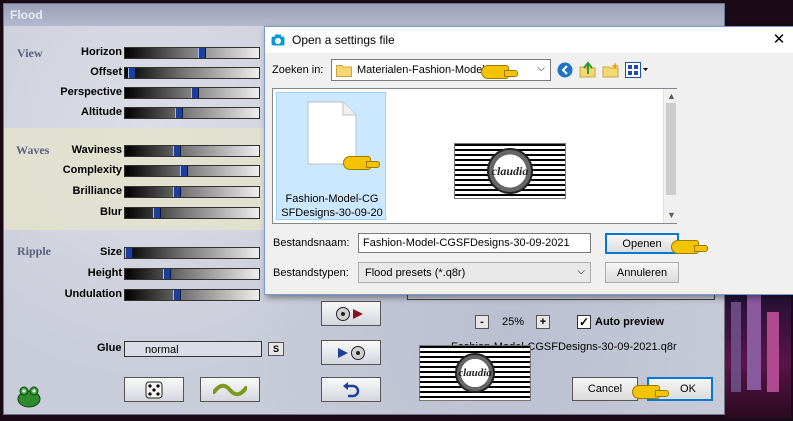 The width and height of the screenshot is (793, 421). I want to click on file-item-name-line2: SFDesigns-30-09-20, so click(332, 213).